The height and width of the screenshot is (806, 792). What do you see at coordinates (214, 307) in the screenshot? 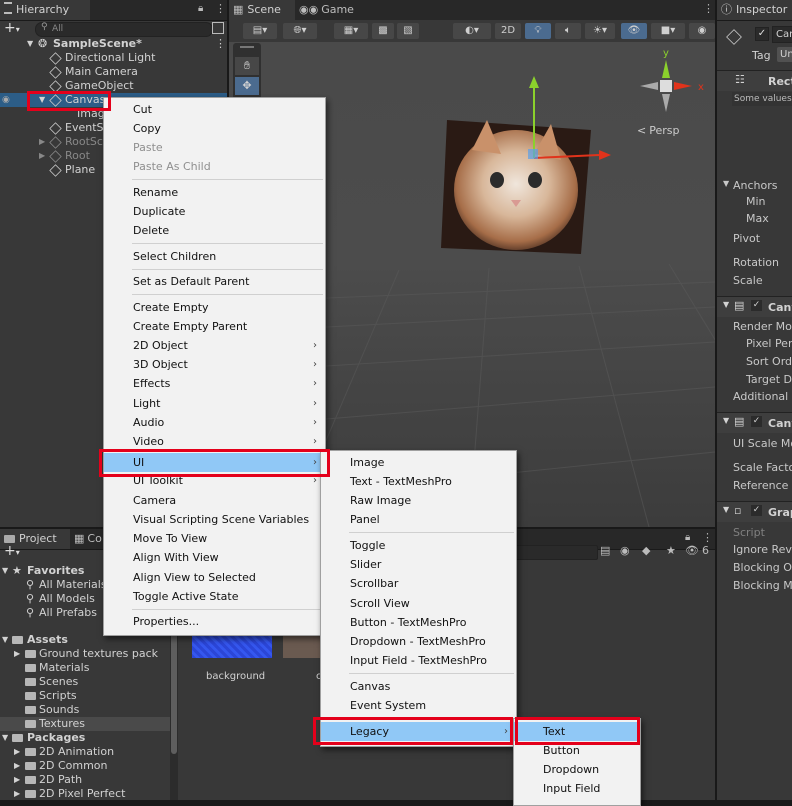
I see `menu-item-create-empty: Create Empty` at bounding box center [214, 307].